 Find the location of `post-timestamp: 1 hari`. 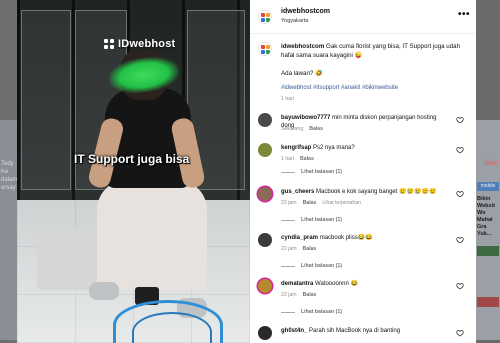

post-timestamp: 1 hari is located at coordinates (287, 99).